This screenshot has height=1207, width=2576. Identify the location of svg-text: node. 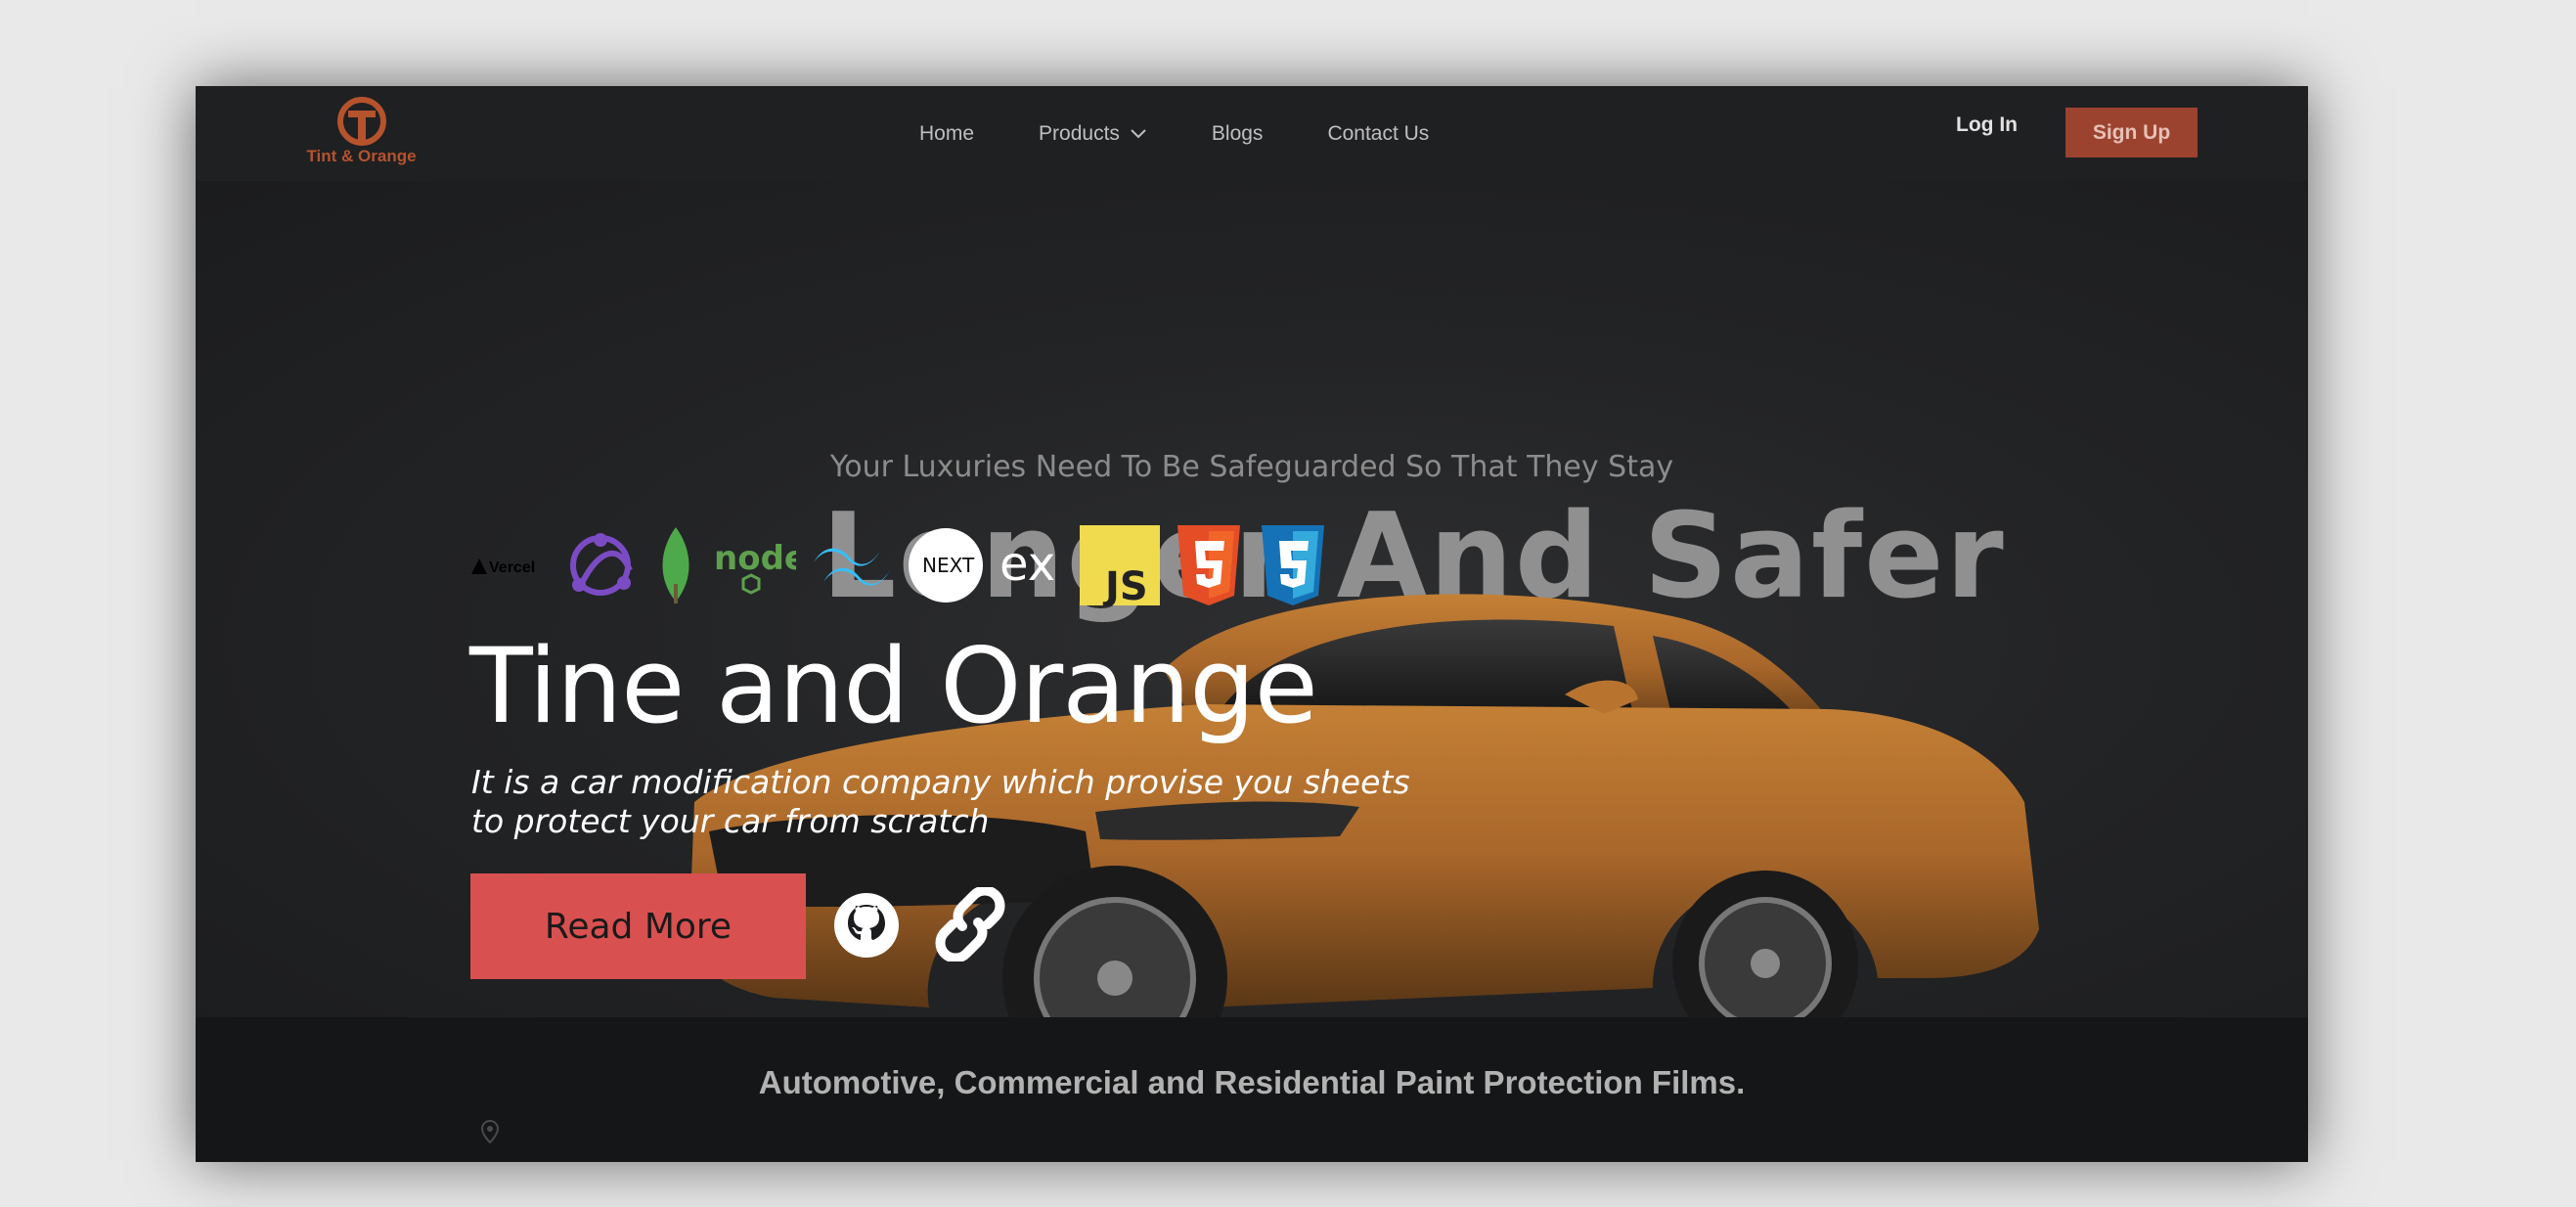
(755, 558).